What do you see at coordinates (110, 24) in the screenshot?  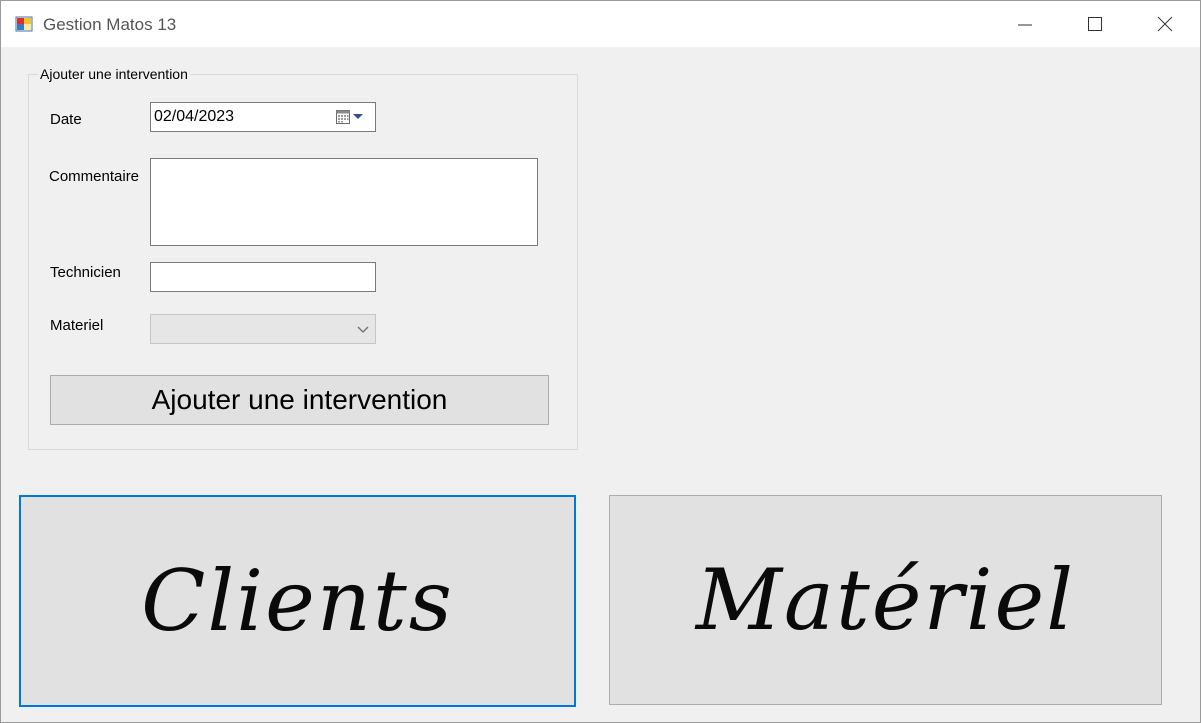 I see `window-title: Gestion Matos 13` at bounding box center [110, 24].